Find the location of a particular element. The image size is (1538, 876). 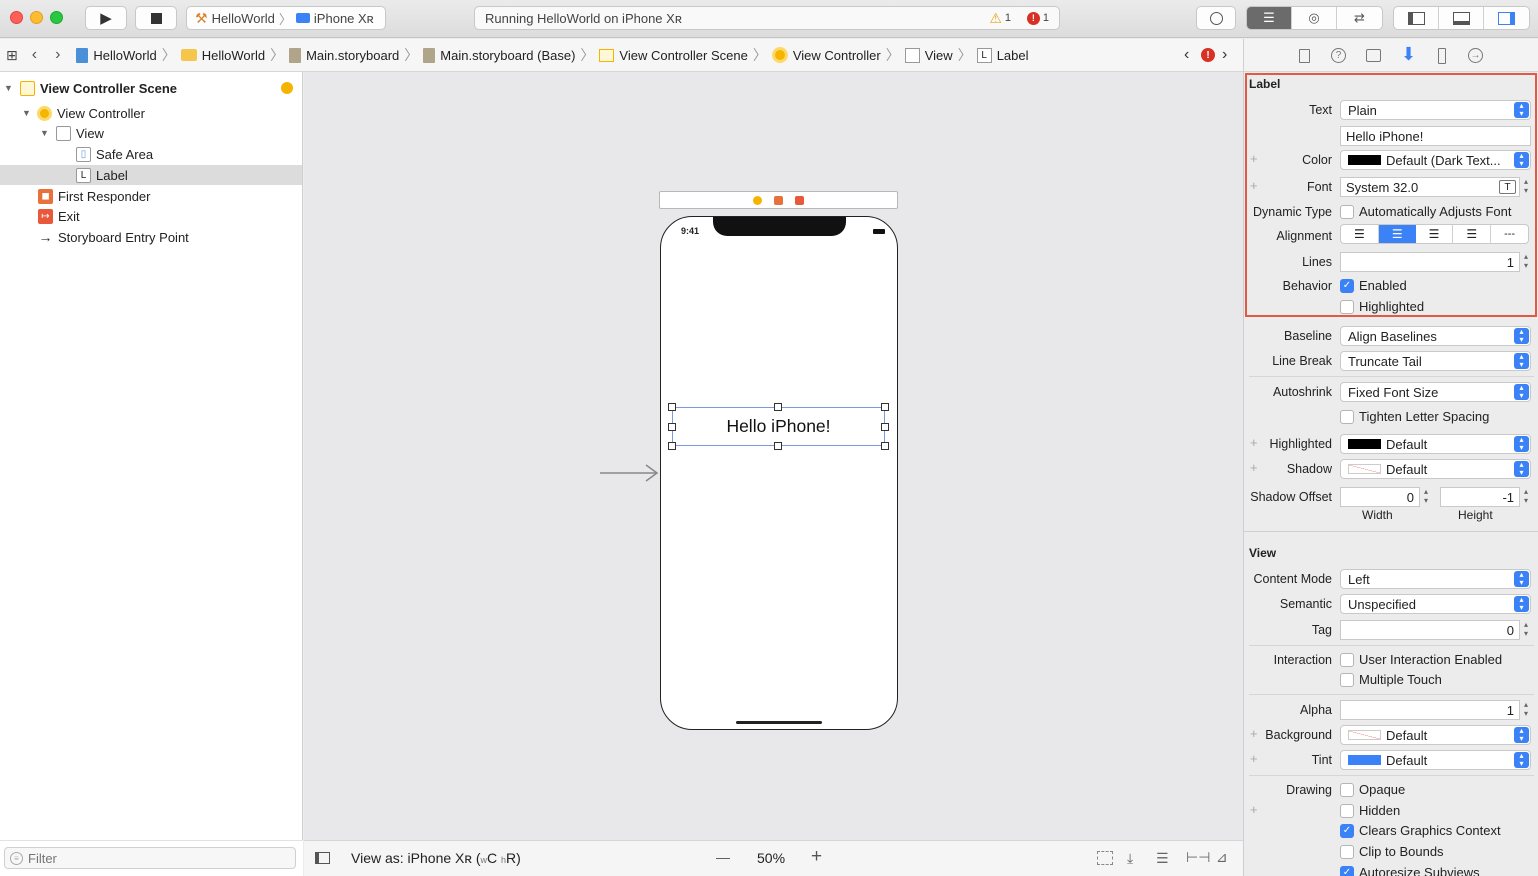

zoom-window-button is located at coordinates (56, 17).